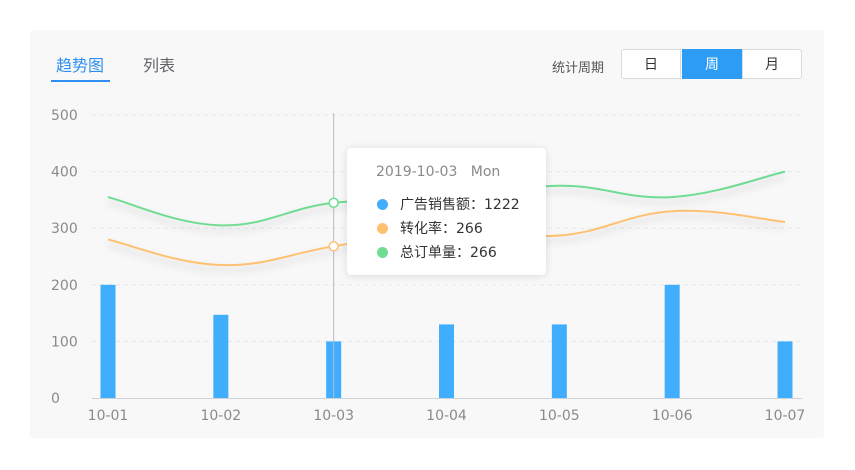 Image resolution: width=855 pixels, height=470 pixels. I want to click on tooltip-conversion-text: 转化率：266, so click(441, 229).